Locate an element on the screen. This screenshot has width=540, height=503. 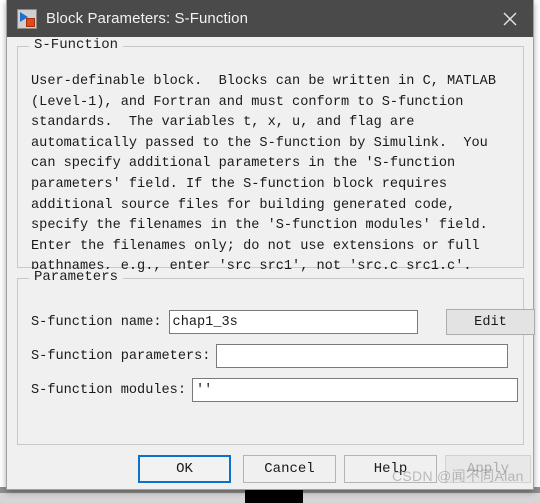
s-function-parameters-input is located at coordinates (362, 356).